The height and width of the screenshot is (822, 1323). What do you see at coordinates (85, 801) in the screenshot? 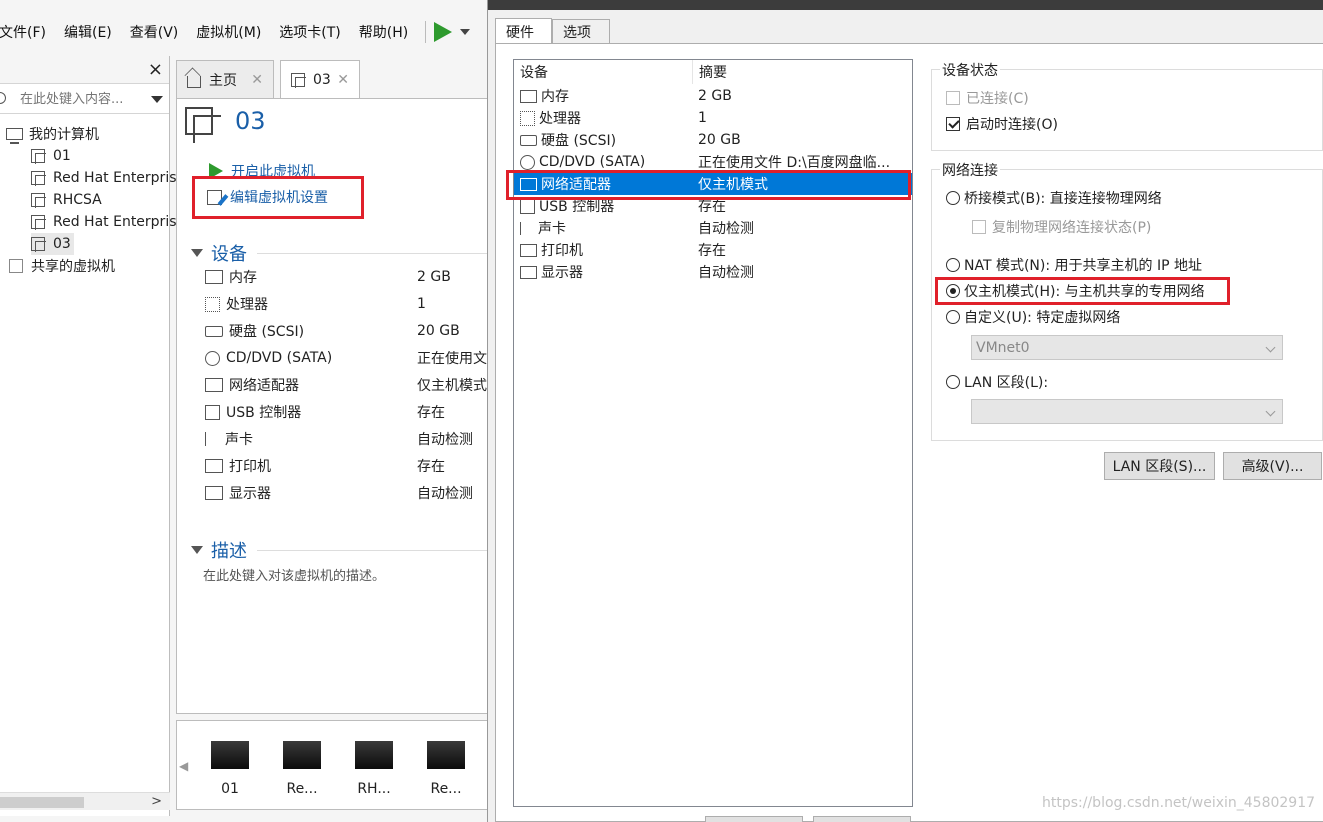
I see `horizontal-scrollbar: >` at bounding box center [85, 801].